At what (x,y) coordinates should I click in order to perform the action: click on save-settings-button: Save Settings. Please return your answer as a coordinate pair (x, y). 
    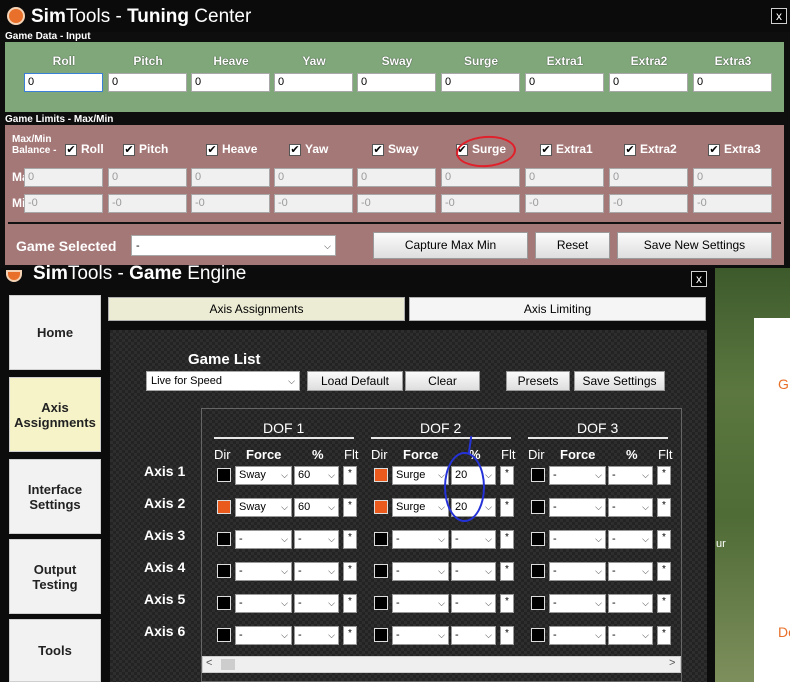
    Looking at the image, I should click on (619, 381).